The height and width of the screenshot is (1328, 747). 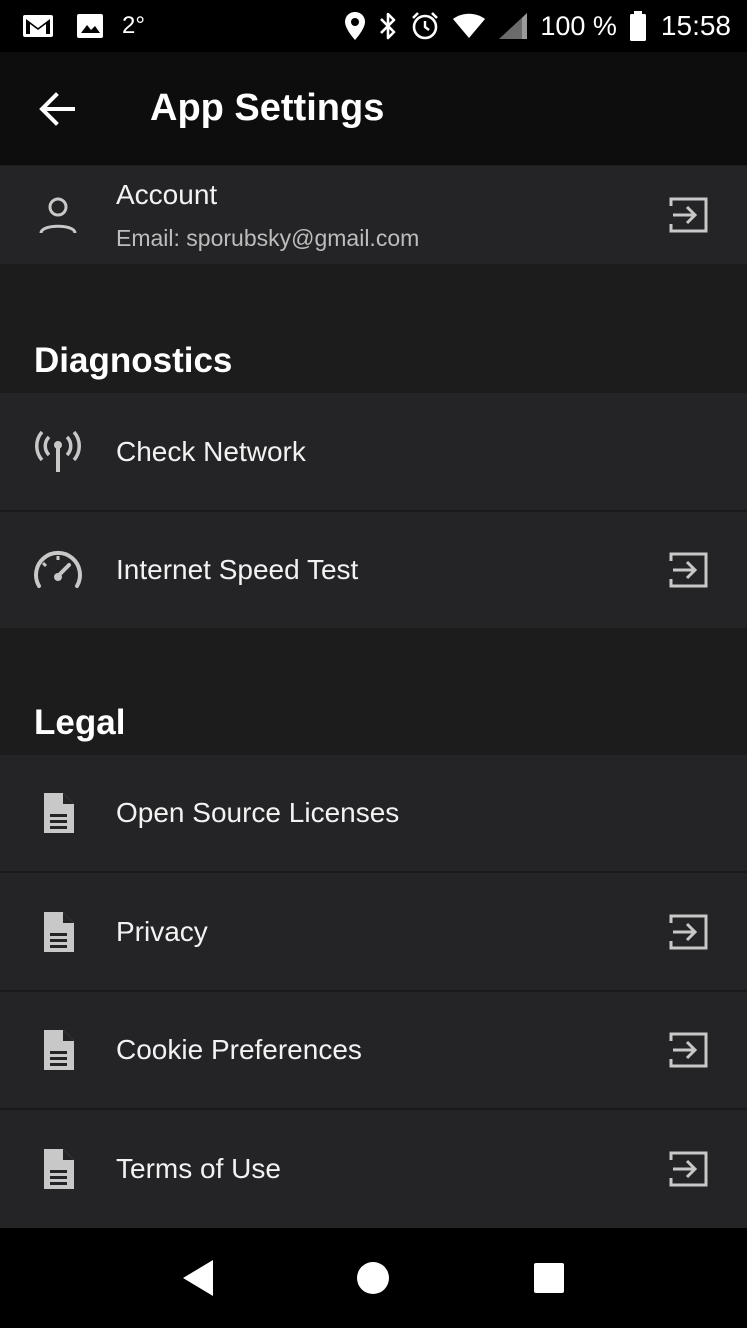 I want to click on app-bar: App Settings, so click(x=373, y=108).